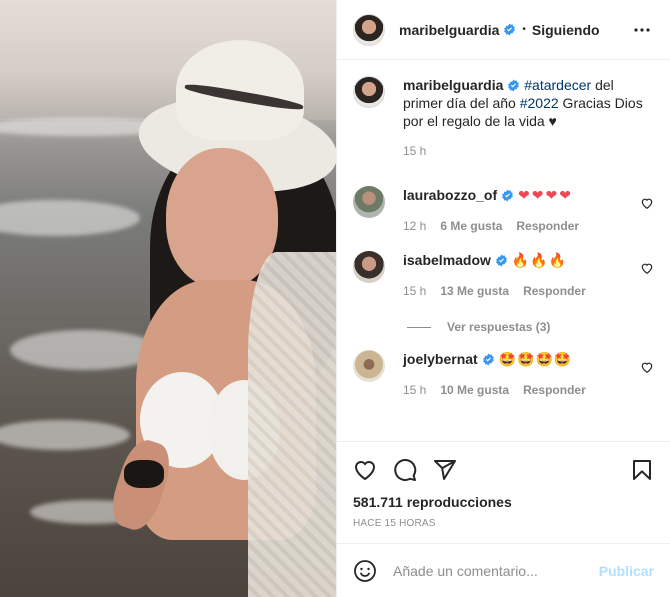 This screenshot has width=670, height=597. What do you see at coordinates (414, 226) in the screenshot?
I see `comment-time: 12 h` at bounding box center [414, 226].